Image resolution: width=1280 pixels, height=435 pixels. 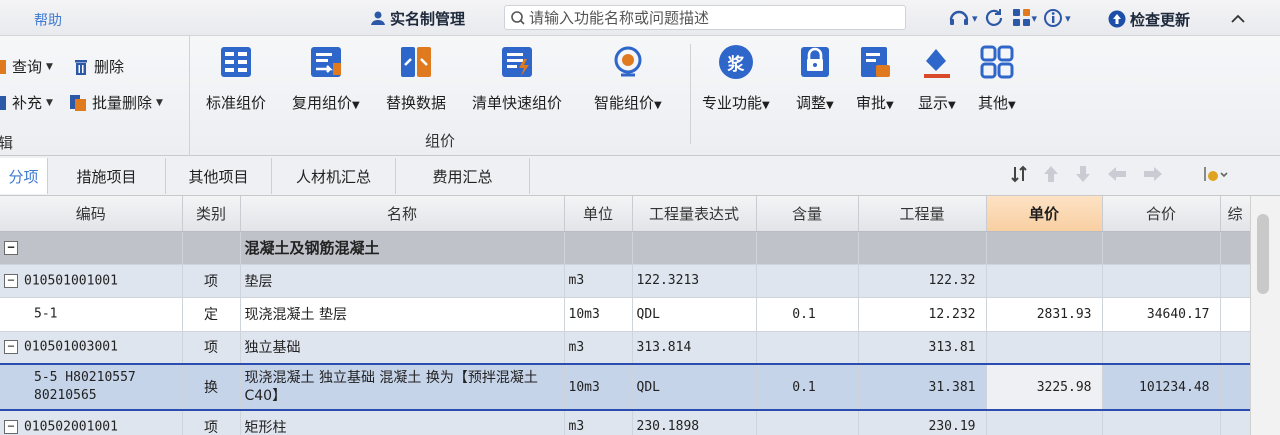 I want to click on realname-label: 实名制管理, so click(x=428, y=18).